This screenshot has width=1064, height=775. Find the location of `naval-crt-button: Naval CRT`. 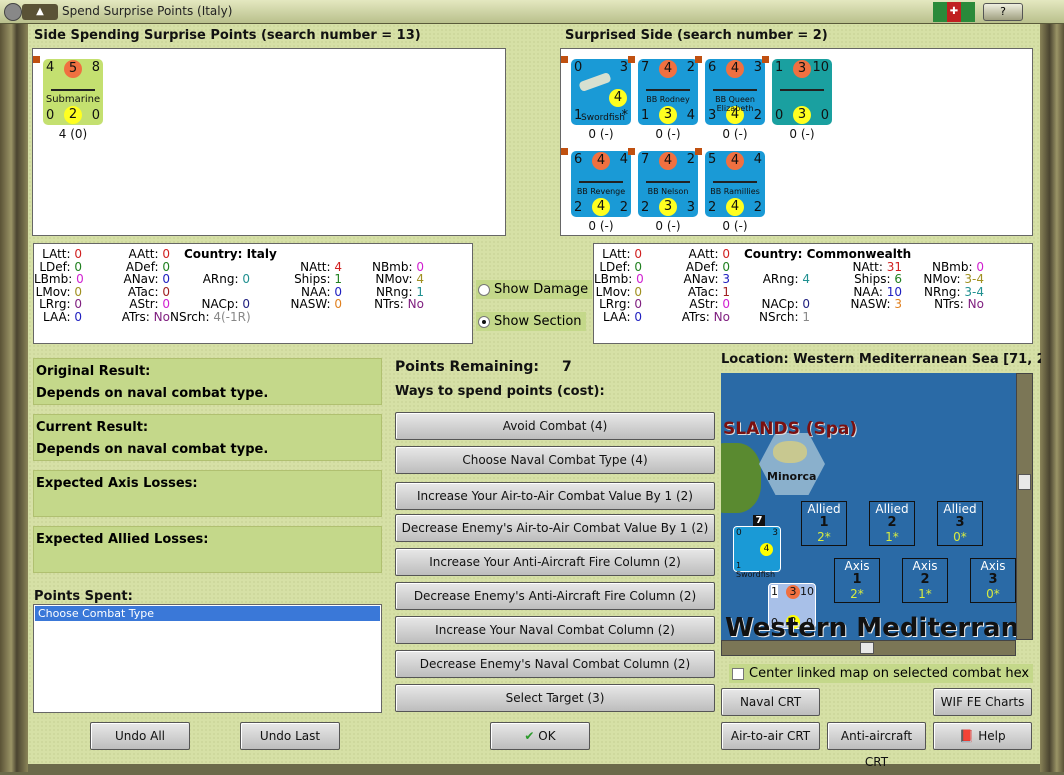

naval-crt-button: Naval CRT is located at coordinates (770, 702).